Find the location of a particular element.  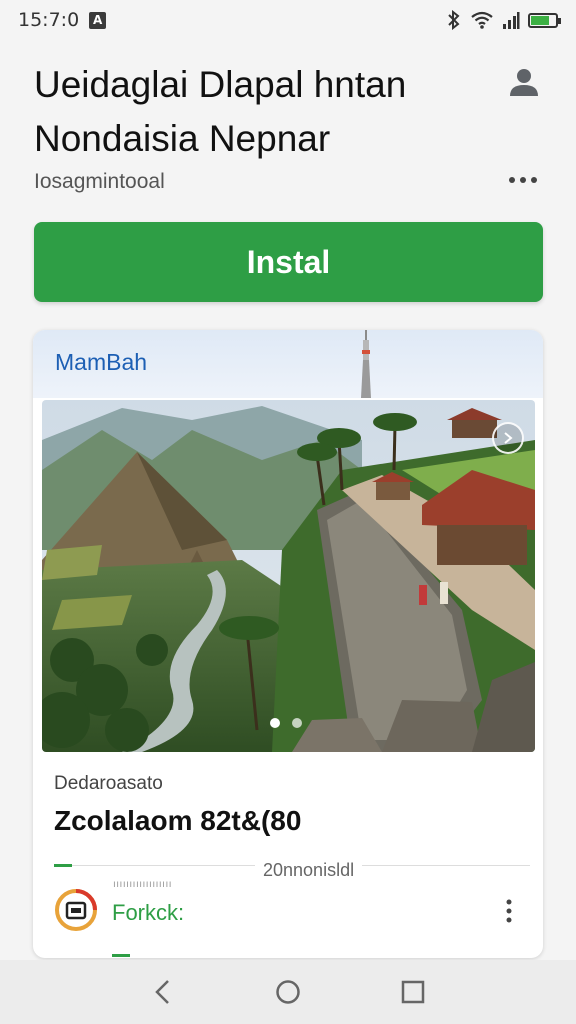

install-button: Instal is located at coordinates (288, 262).